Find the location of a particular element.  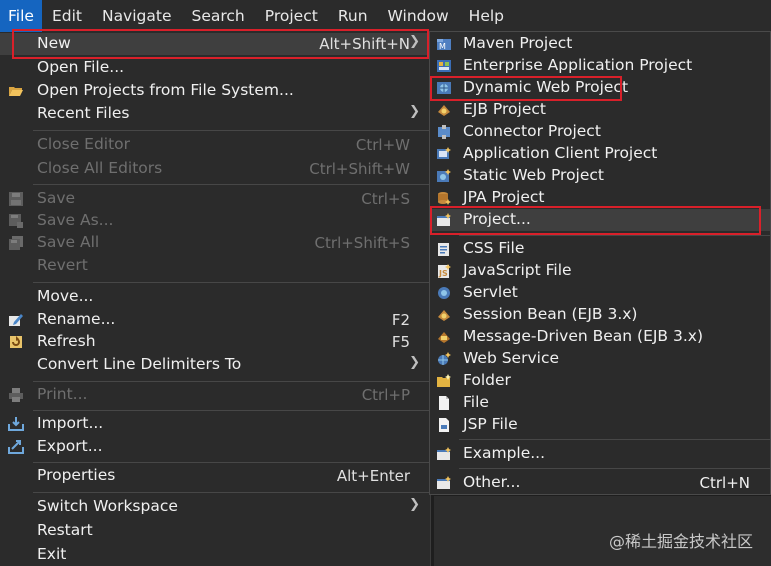

menu-search: Search is located at coordinates (218, 16).